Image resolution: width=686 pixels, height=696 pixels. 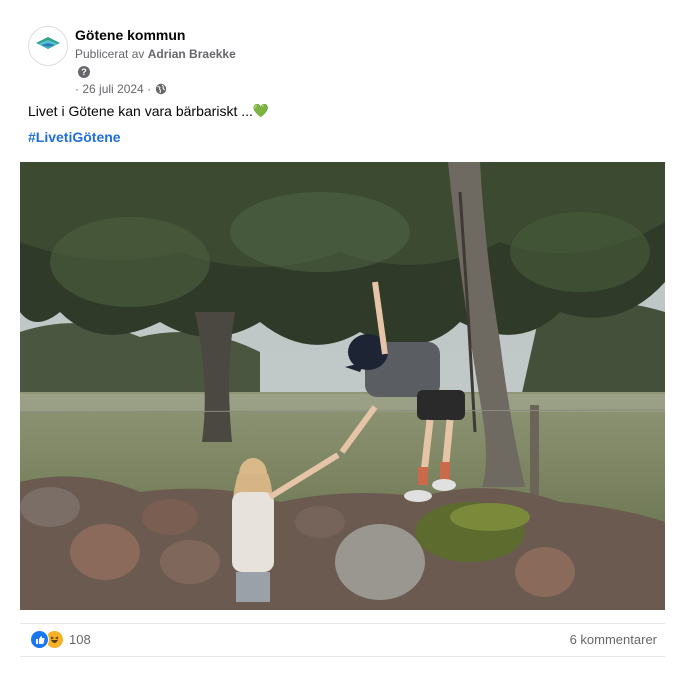 What do you see at coordinates (74, 137) in the screenshot?
I see `hashtag-link: #LivetiGötene` at bounding box center [74, 137].